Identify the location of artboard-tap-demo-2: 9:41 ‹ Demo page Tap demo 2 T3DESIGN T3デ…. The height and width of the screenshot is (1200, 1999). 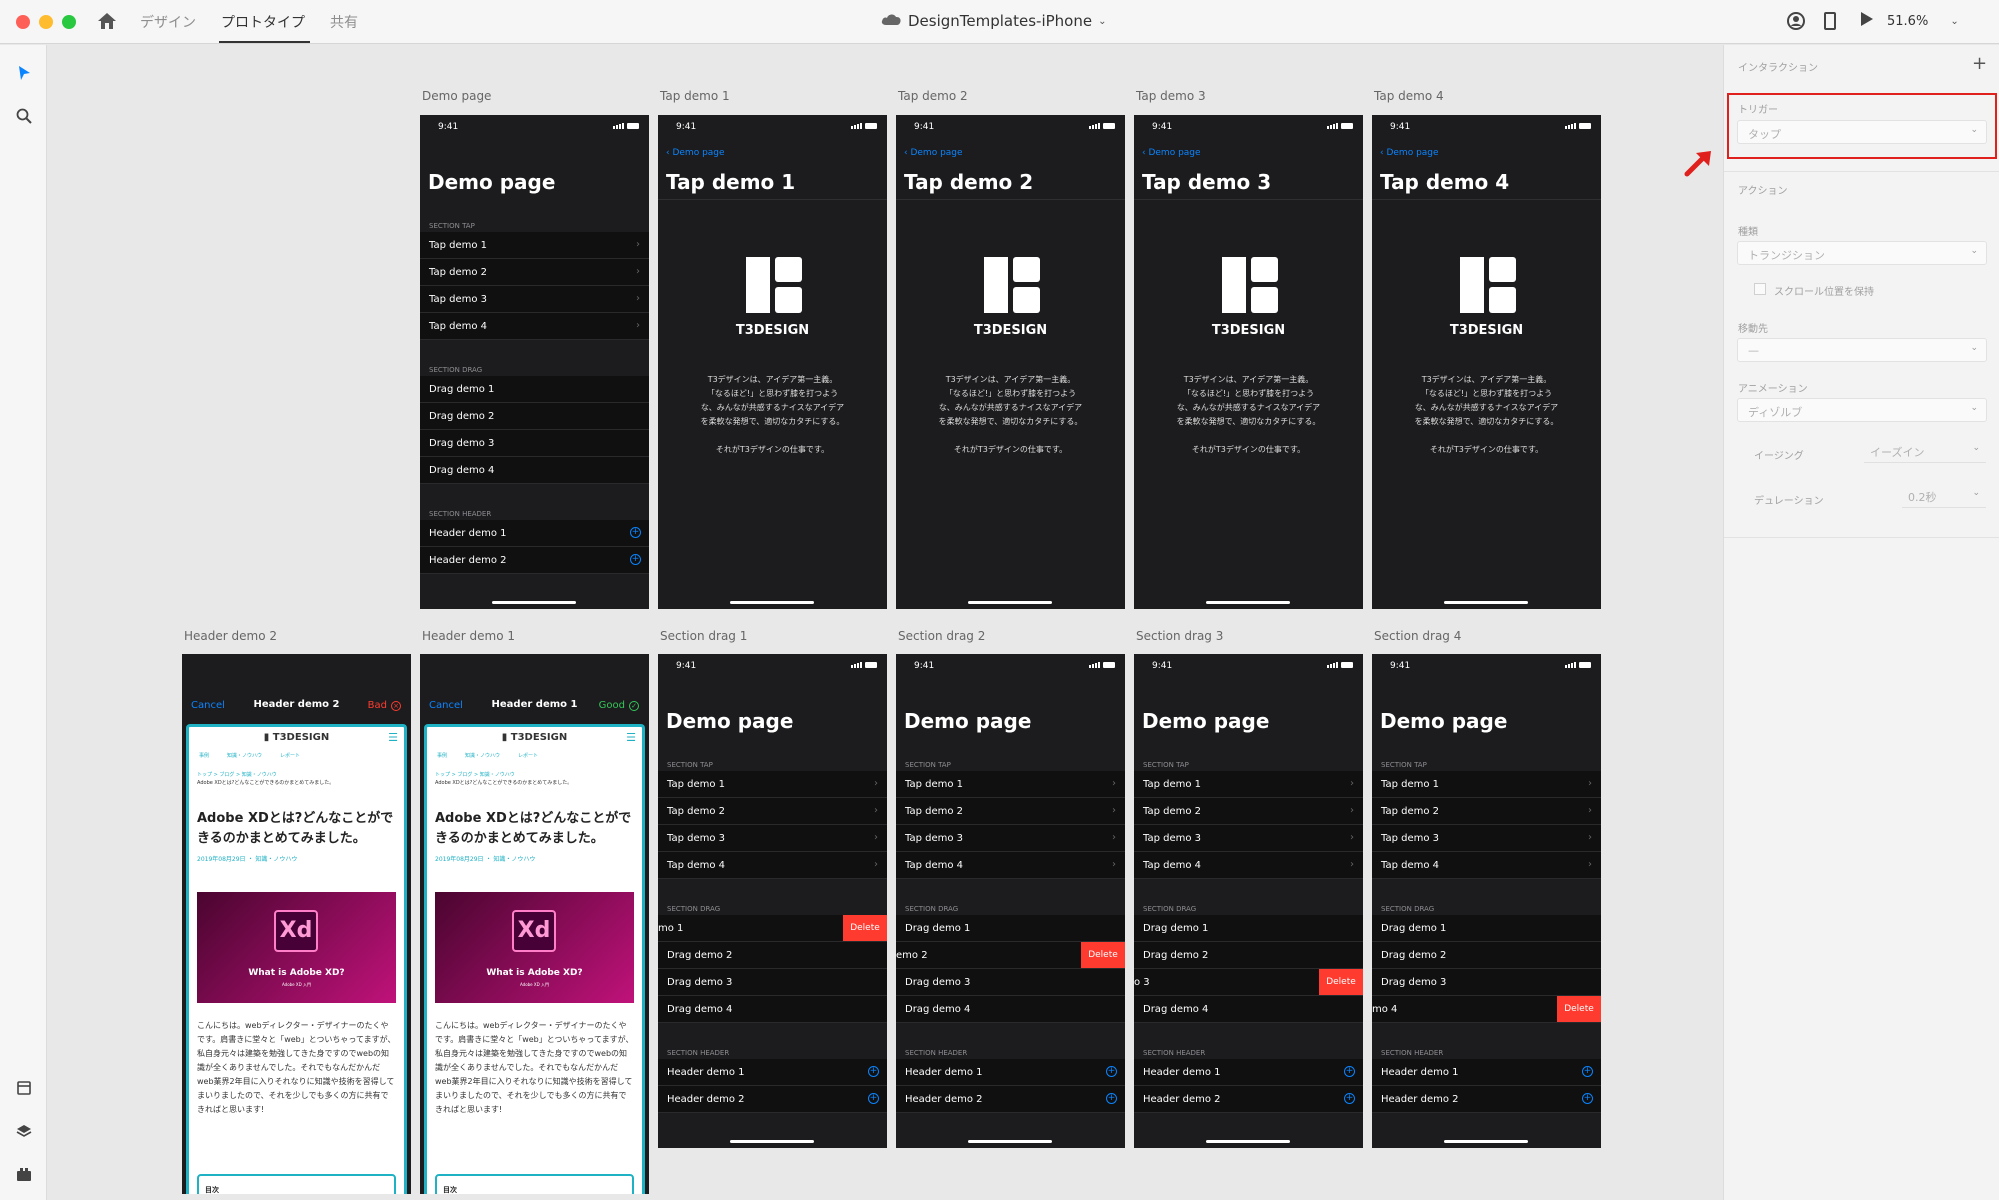
(1010, 362).